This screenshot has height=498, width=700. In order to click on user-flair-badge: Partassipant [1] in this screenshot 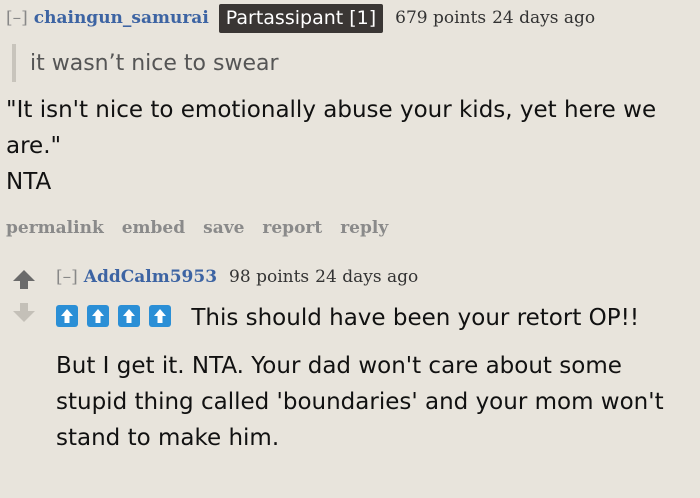, I will do `click(301, 18)`.